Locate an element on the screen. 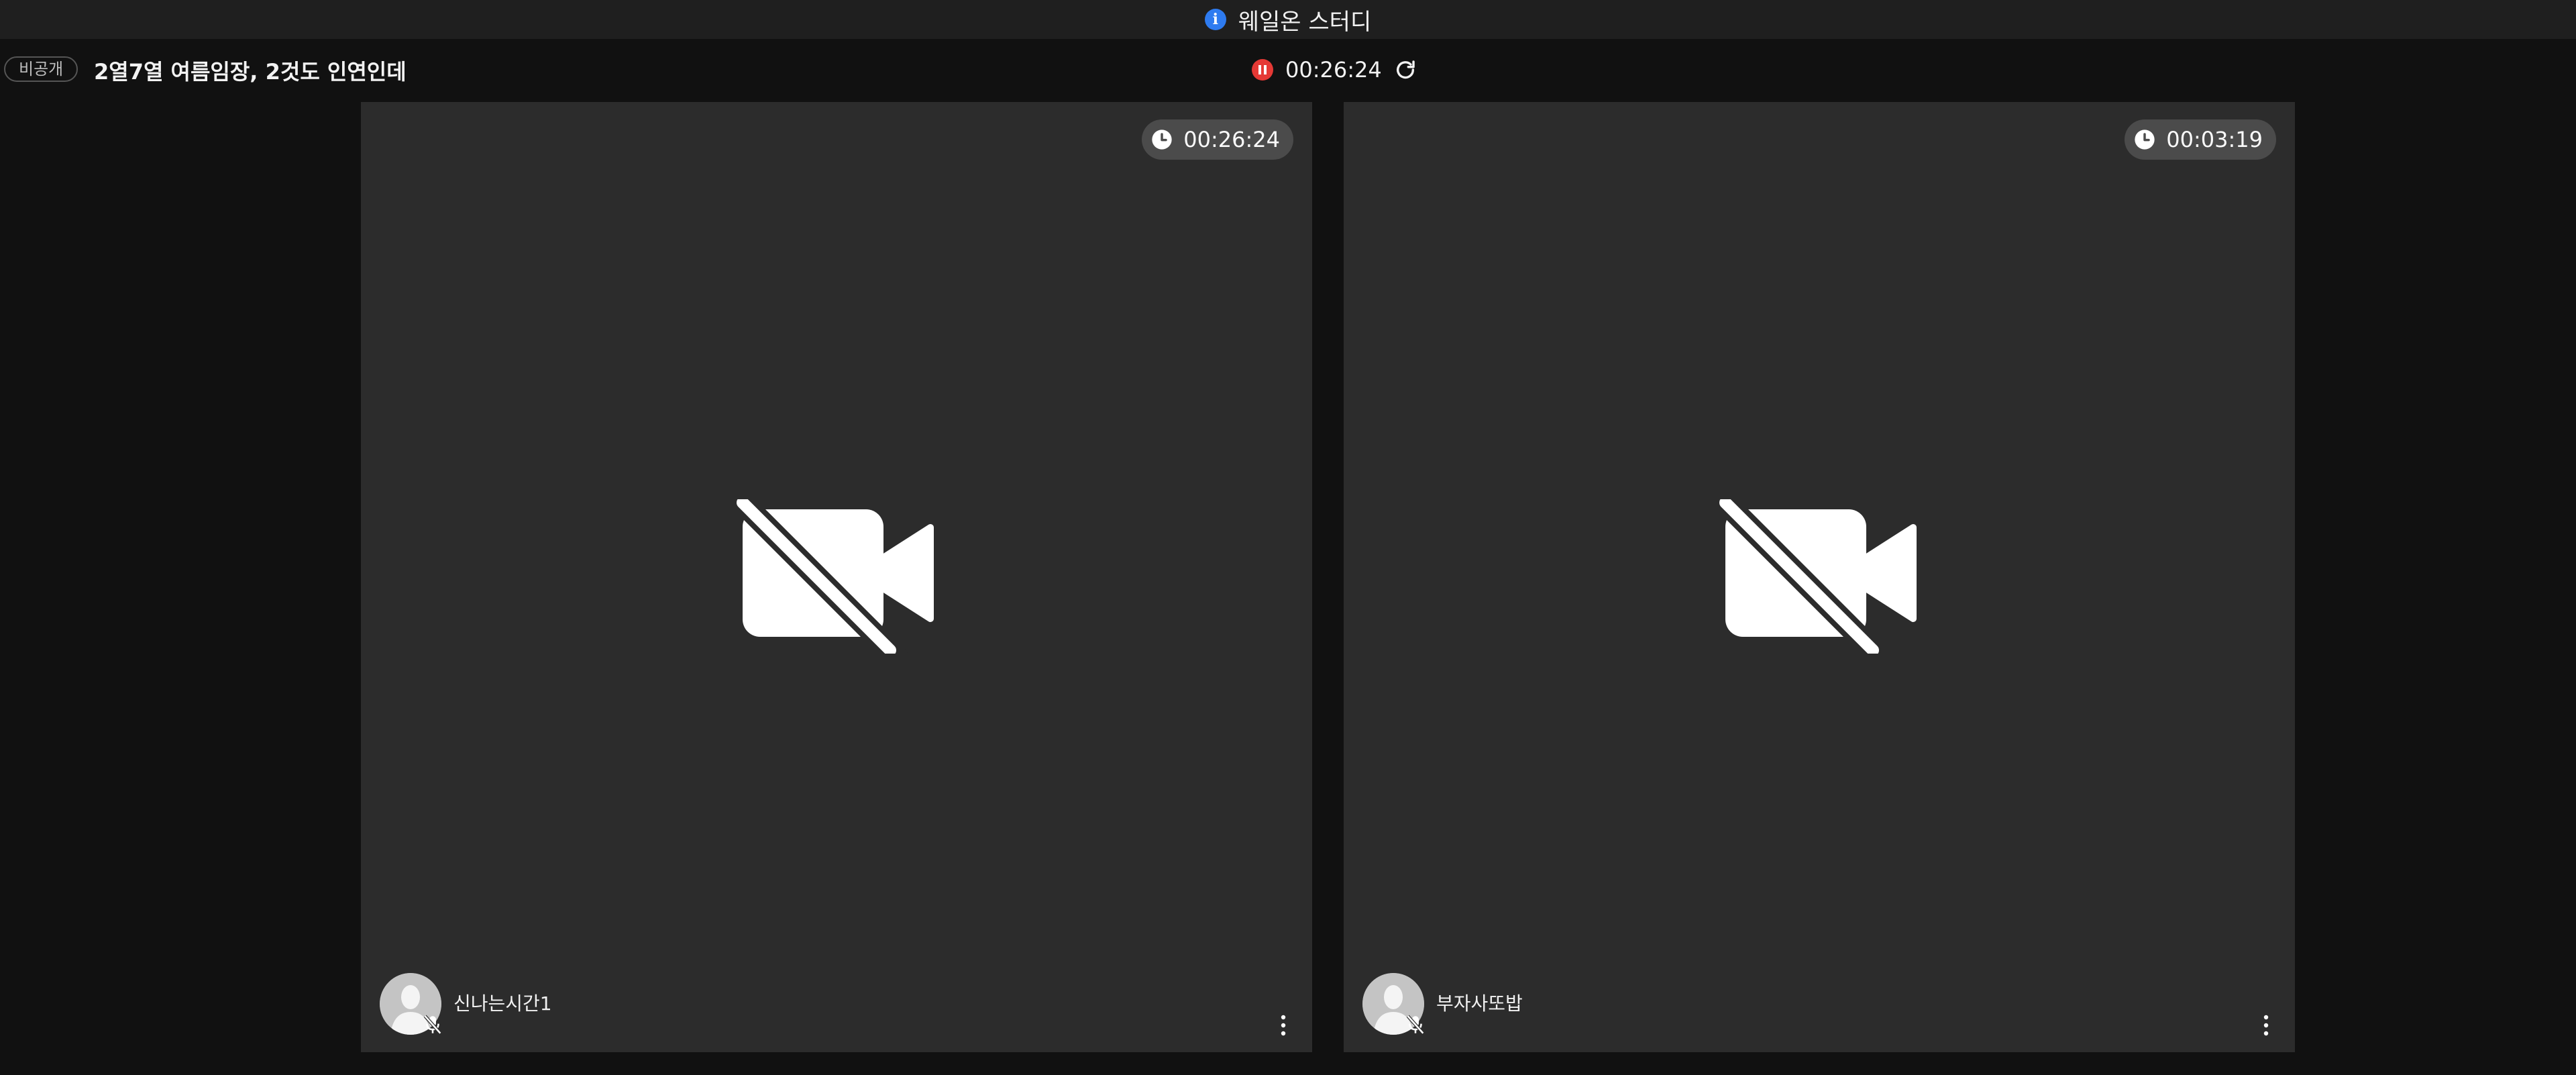 The height and width of the screenshot is (1075, 2576). participant-name: 신나는시간1 is located at coordinates (502, 1003).